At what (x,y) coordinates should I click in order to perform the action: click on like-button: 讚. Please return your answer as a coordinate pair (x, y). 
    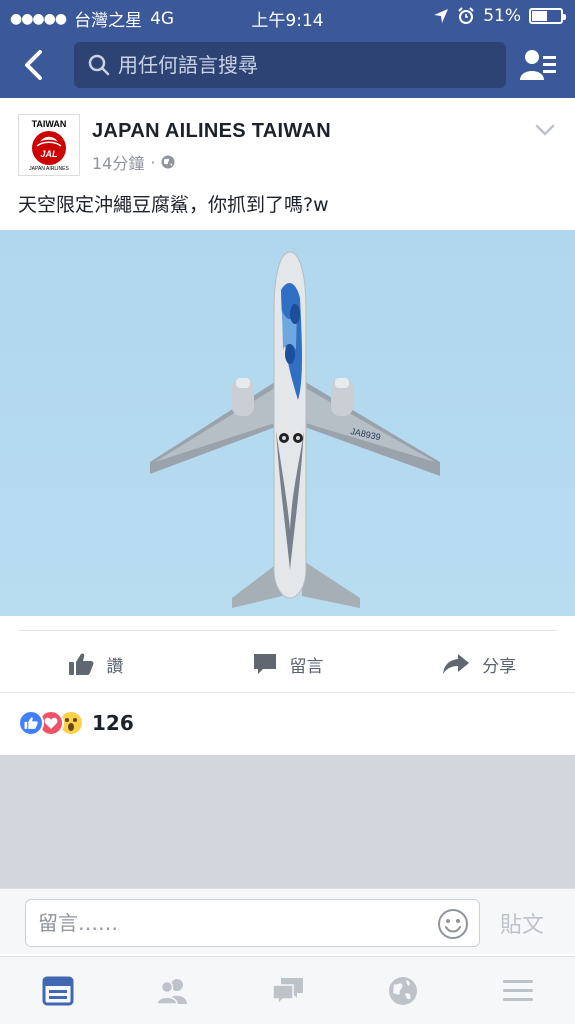
    Looking at the image, I should click on (96, 664).